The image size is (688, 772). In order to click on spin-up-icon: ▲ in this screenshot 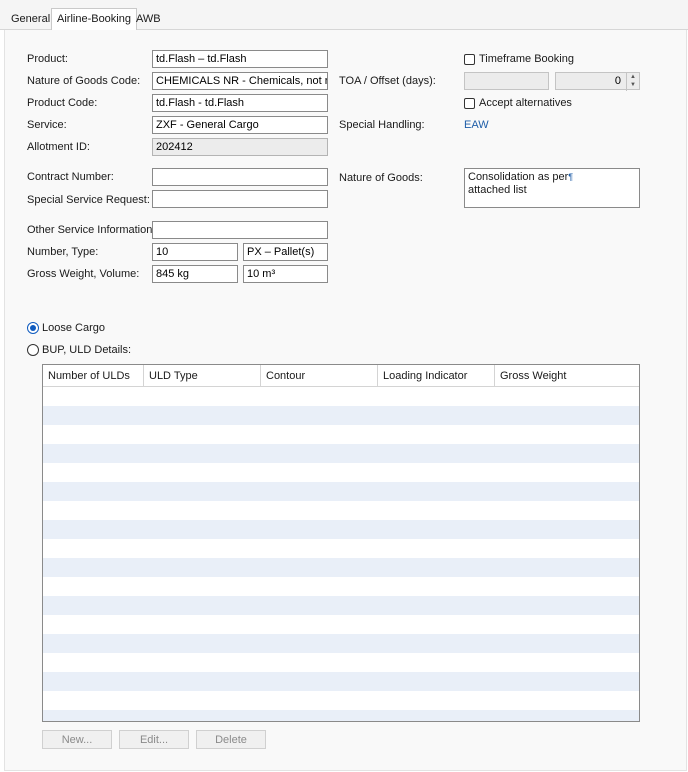, I will do `click(633, 77)`.